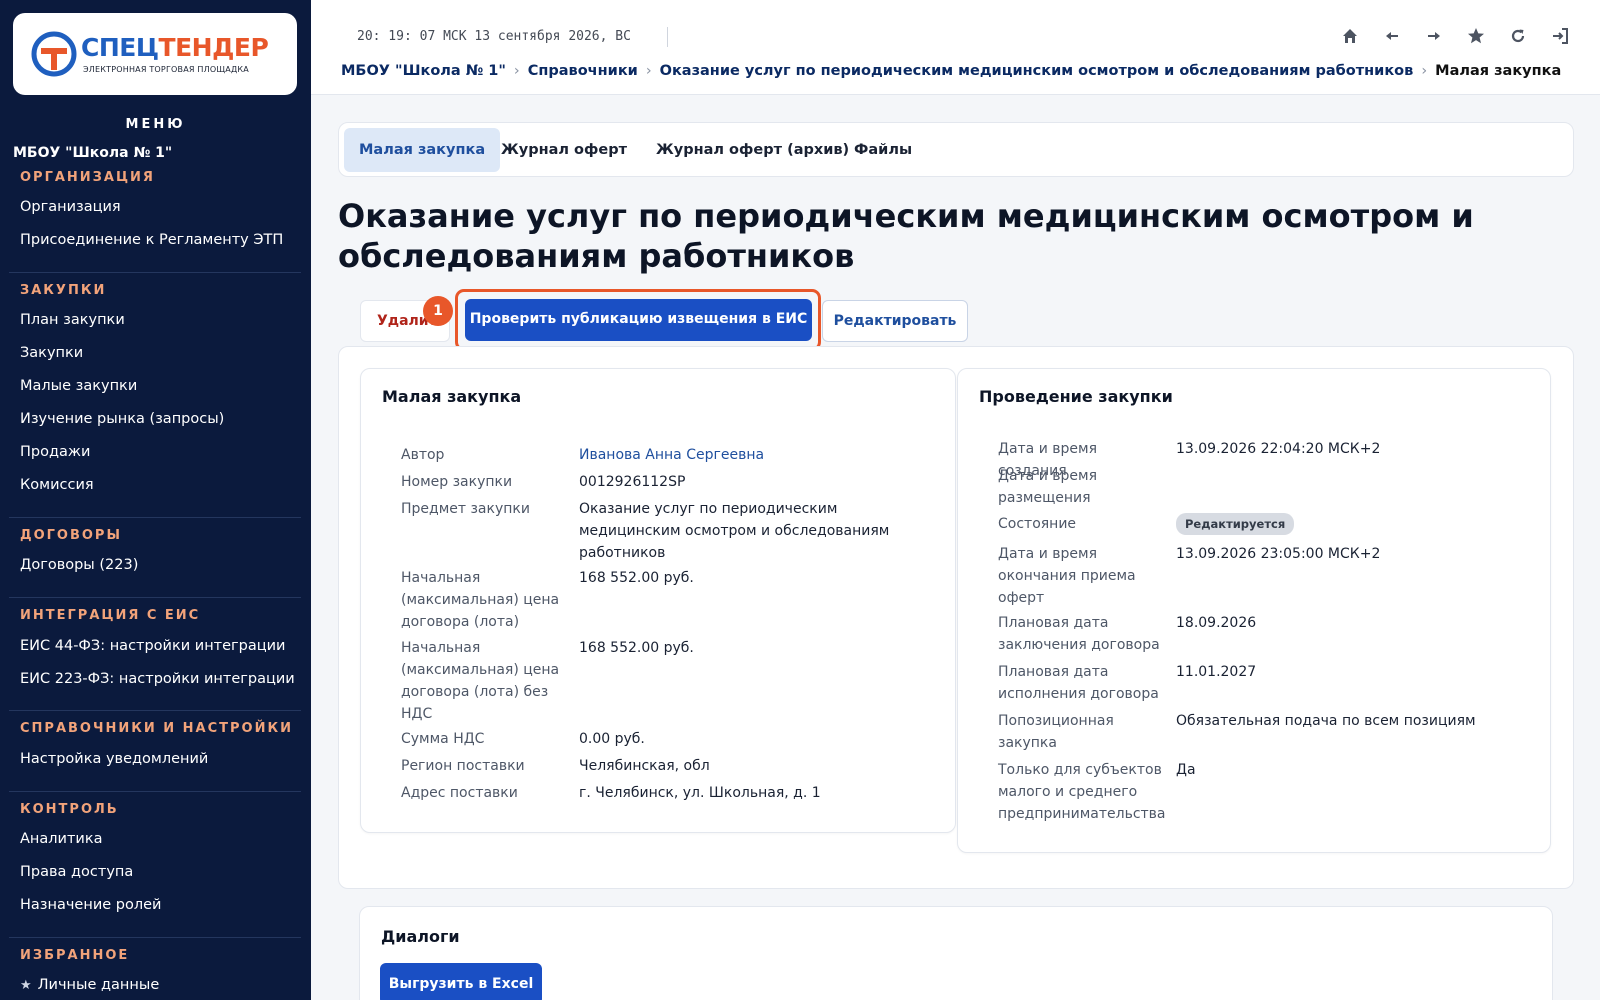 Image resolution: width=1600 pixels, height=1000 pixels. I want to click on tab-files: Файлы, so click(883, 150).